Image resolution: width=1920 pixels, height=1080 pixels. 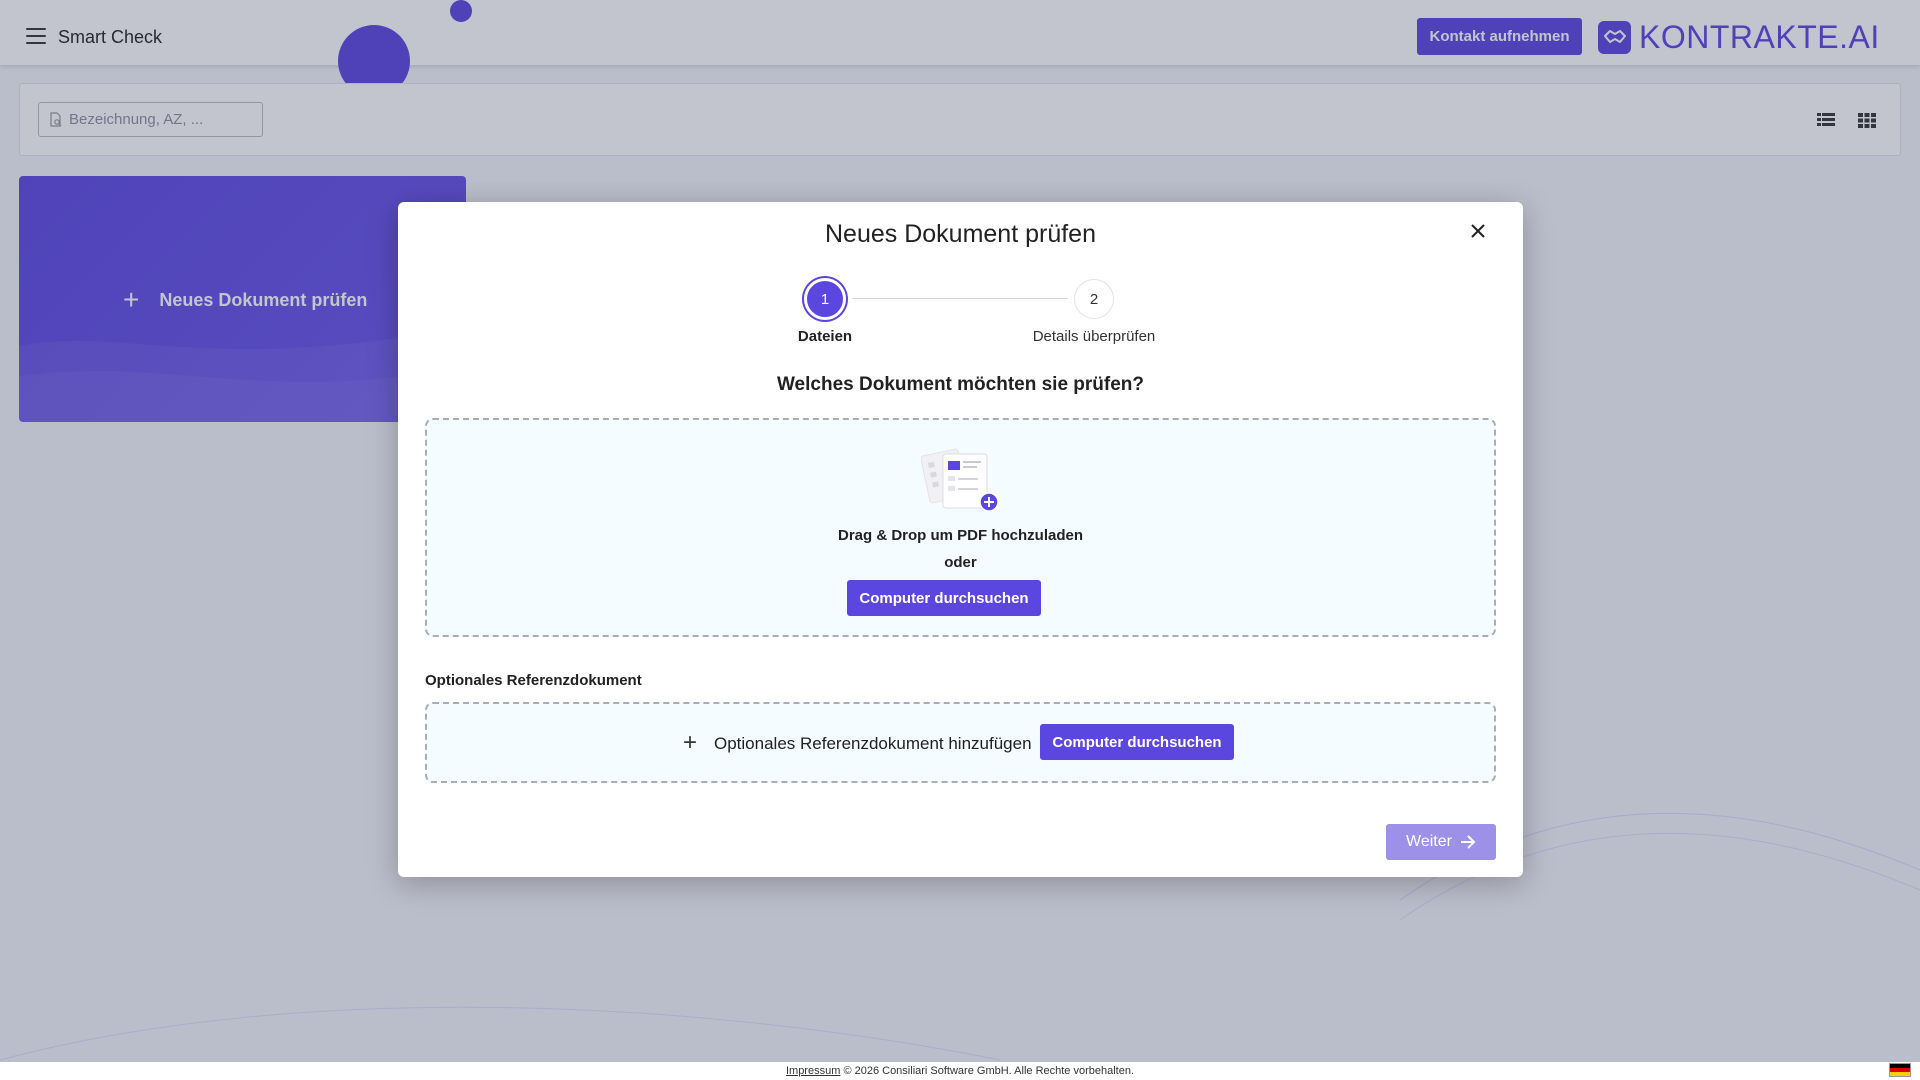 What do you see at coordinates (873, 743) in the screenshot?
I see `add-reference-label: Optionales Referenzdokument hinzufügen` at bounding box center [873, 743].